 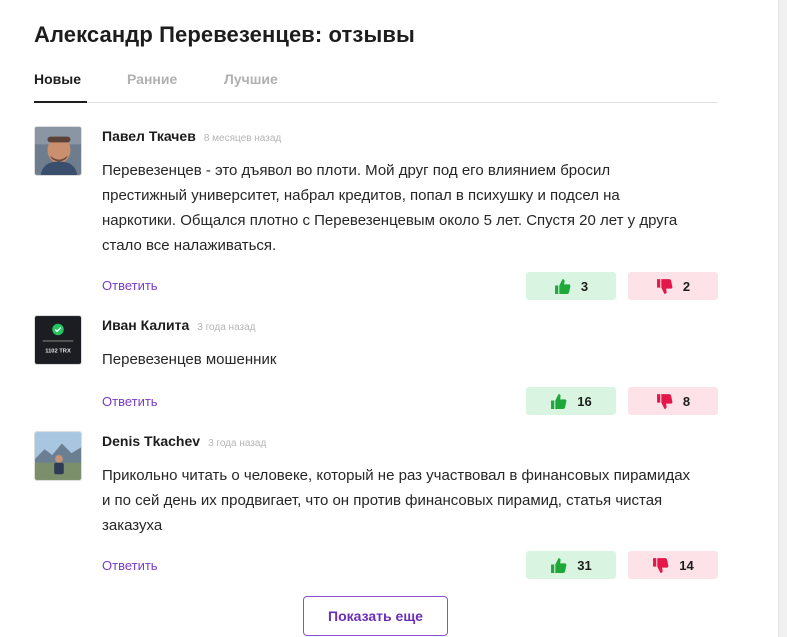 I want to click on dislike-count: 2, so click(x=686, y=286).